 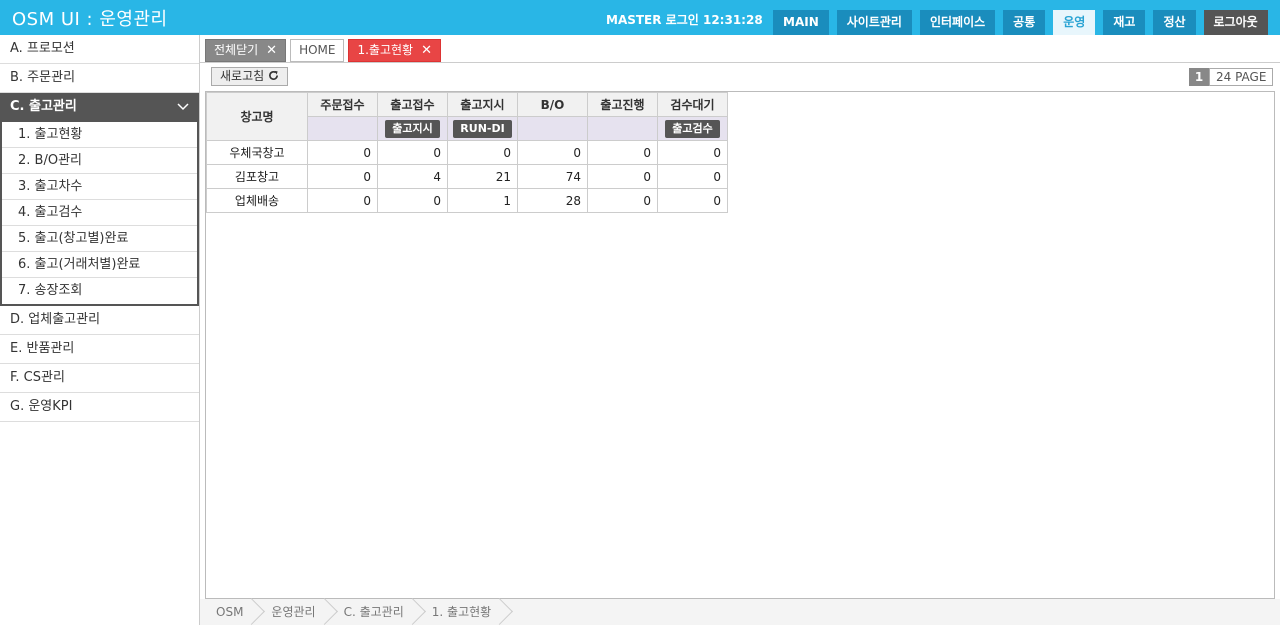 What do you see at coordinates (257, 176) in the screenshot?
I see `warehouse-name: 김포창고` at bounding box center [257, 176].